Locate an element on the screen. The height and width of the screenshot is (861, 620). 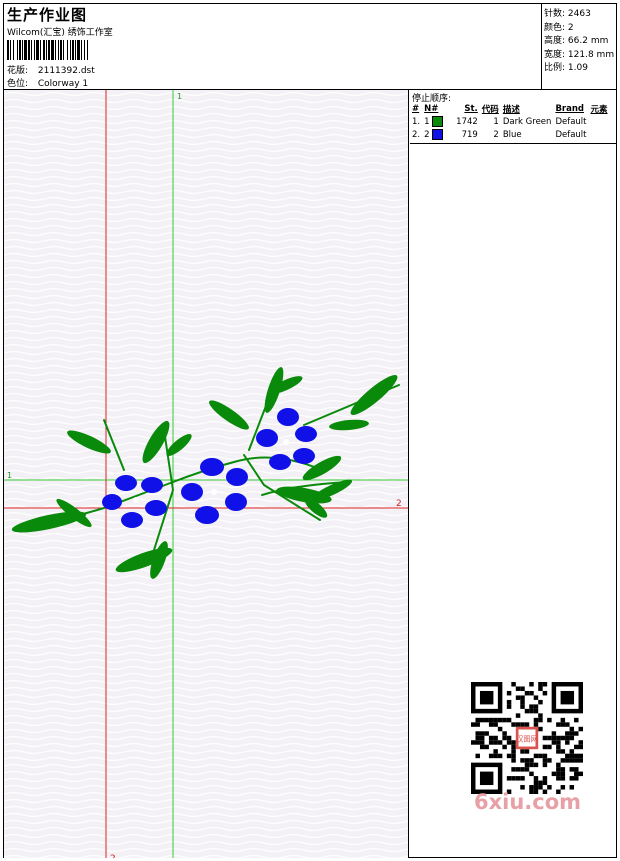
table-row: 2. 2 719 2 Blue Default is located at coordinates (510, 134).